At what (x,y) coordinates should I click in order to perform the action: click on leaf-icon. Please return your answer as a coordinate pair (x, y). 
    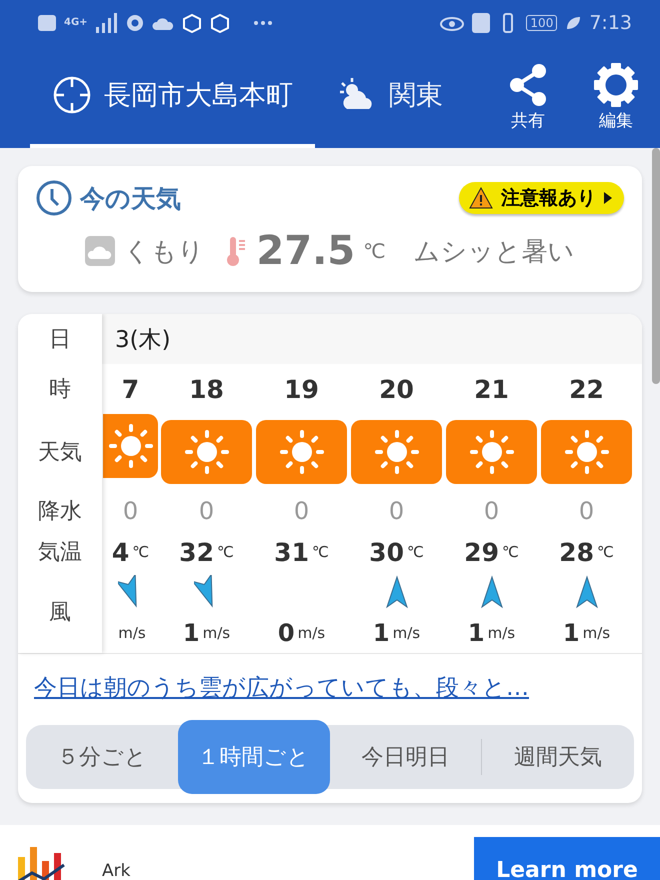
    Looking at the image, I should click on (573, 23).